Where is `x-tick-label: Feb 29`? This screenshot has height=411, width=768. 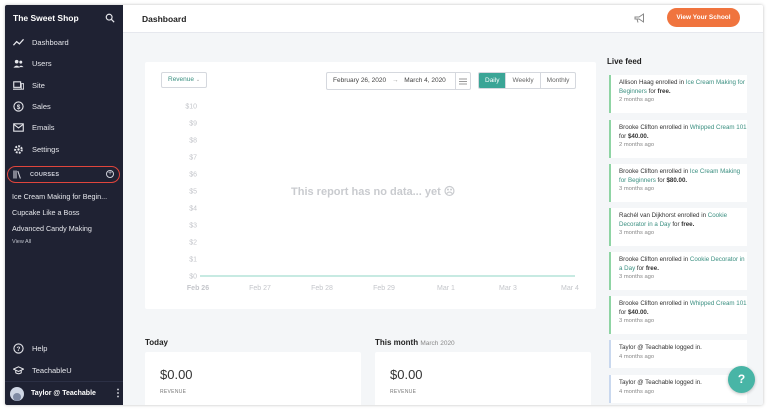
x-tick-label: Feb 29 is located at coordinates (384, 288).